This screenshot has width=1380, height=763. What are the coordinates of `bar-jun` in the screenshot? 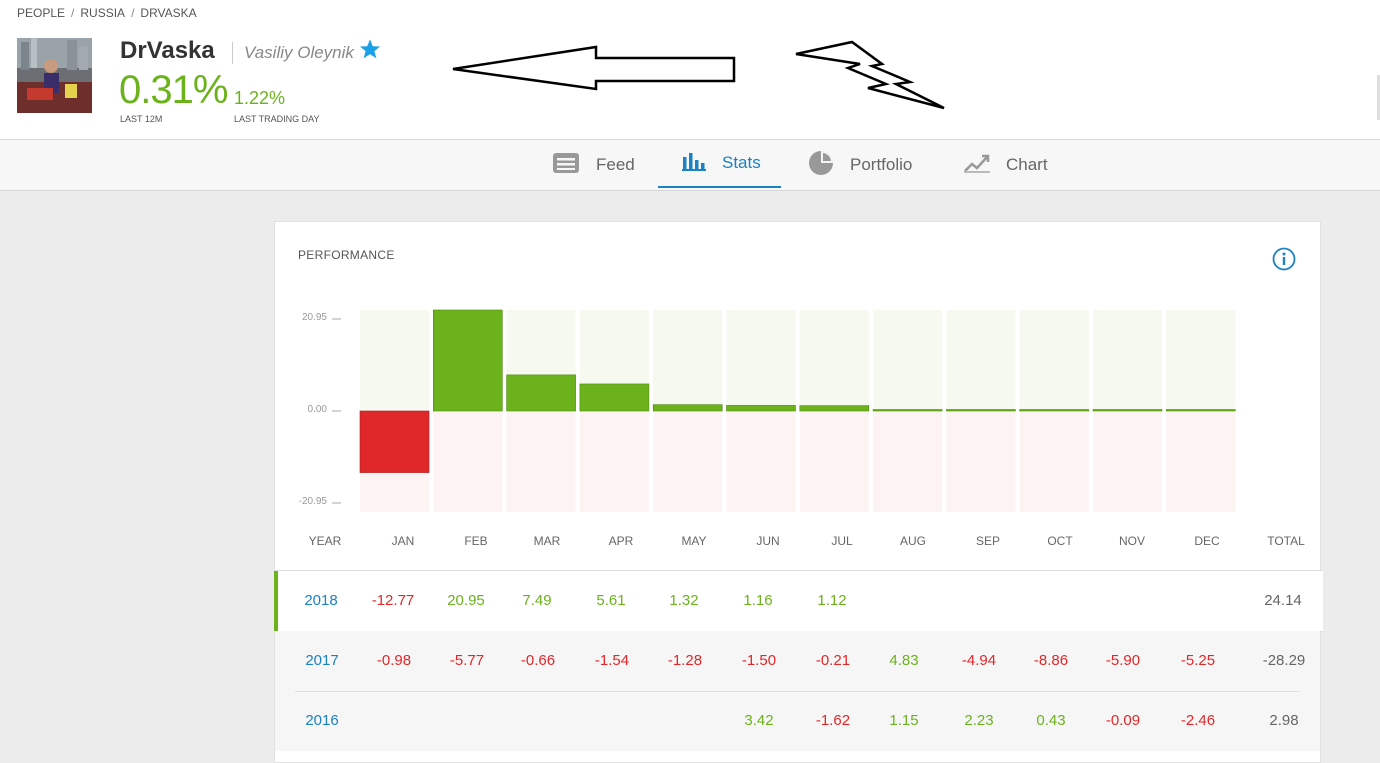 It's located at (761, 408).